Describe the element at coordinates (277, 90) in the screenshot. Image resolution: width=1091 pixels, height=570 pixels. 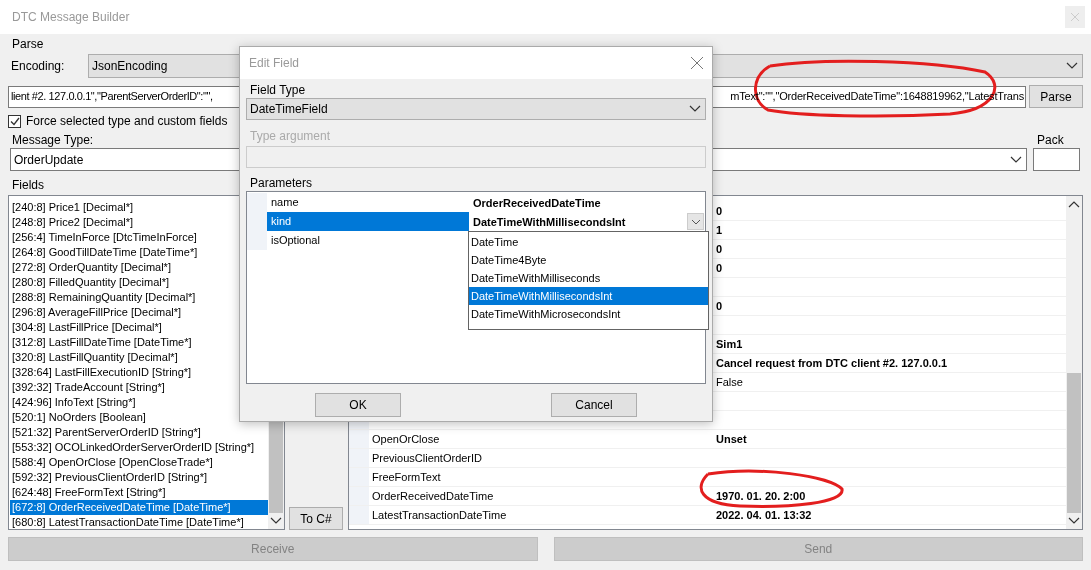
I see `group-label: Field Type` at that location.